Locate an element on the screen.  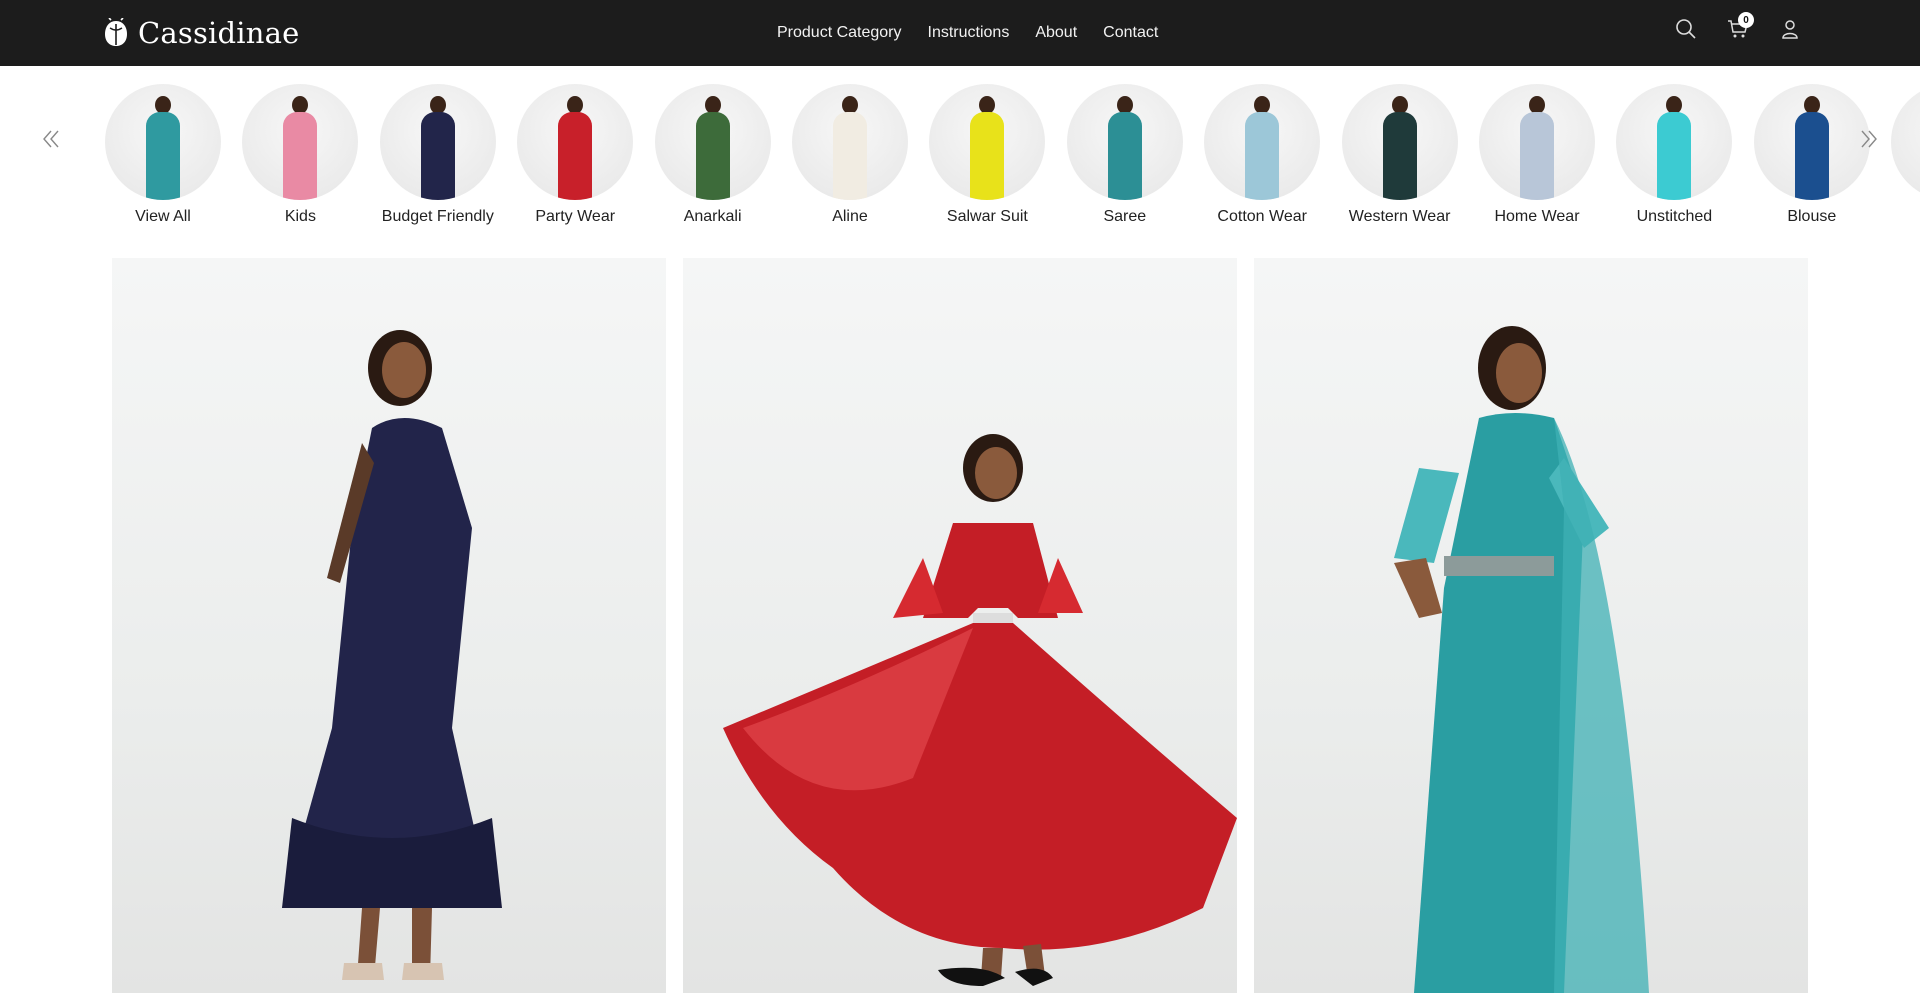
nav-about: About is located at coordinates (1056, 33).